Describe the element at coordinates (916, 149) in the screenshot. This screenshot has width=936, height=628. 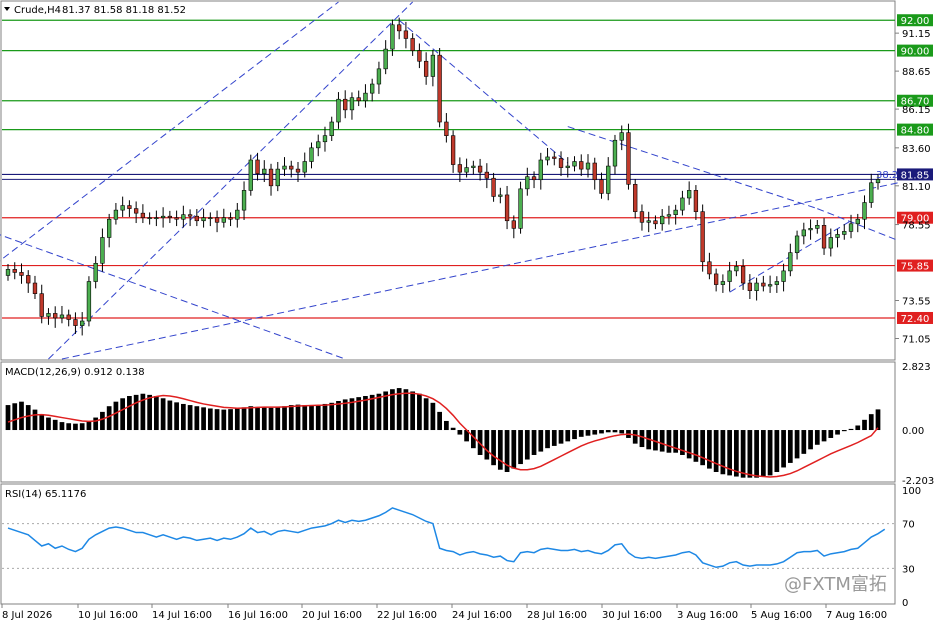
I see `y-tick-label: 83.60` at that location.